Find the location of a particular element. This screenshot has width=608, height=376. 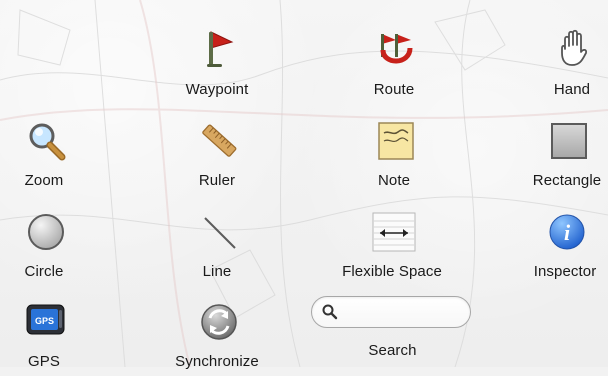

search-field is located at coordinates (391, 312).